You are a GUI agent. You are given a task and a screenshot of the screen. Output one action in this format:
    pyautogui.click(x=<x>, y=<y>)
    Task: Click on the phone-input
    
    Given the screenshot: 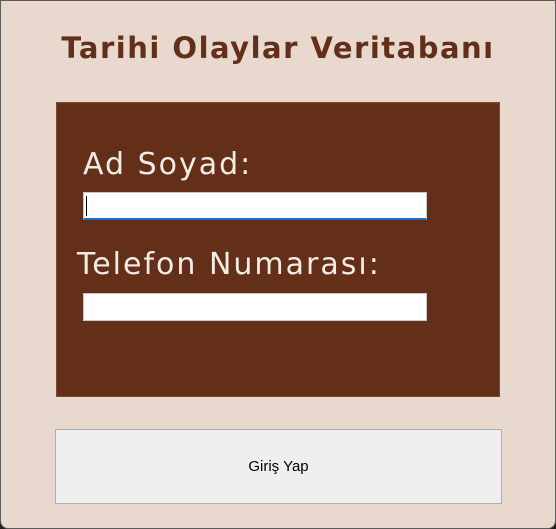 What is the action you would take?
    pyautogui.click(x=255, y=307)
    